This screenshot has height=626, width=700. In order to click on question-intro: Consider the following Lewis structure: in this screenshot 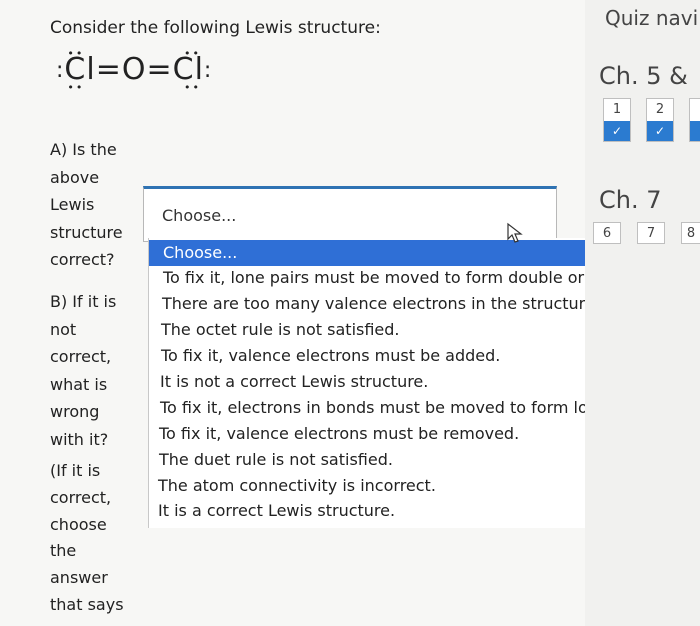, I will do `click(215, 28)`.